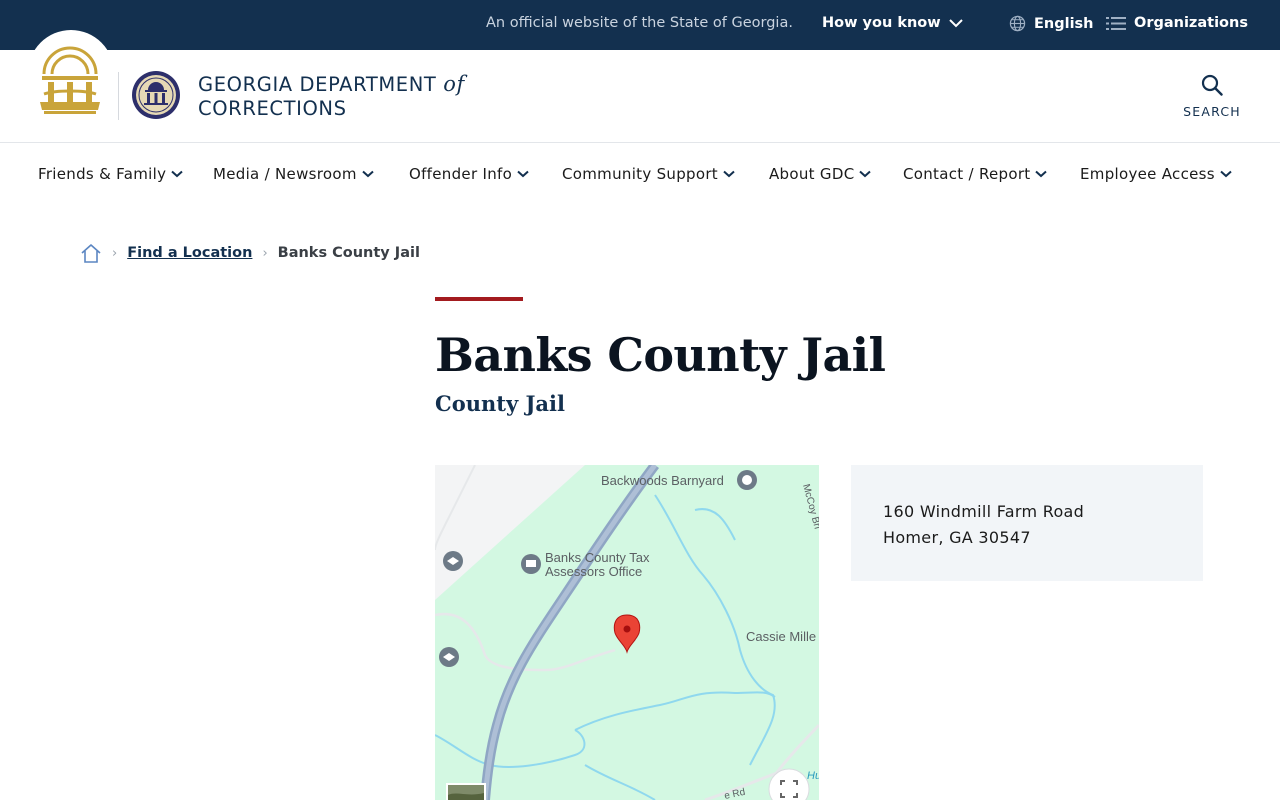 This screenshot has height=800, width=1280. Describe the element at coordinates (1212, 111) in the screenshot. I see `search-label: SEARCH` at that location.